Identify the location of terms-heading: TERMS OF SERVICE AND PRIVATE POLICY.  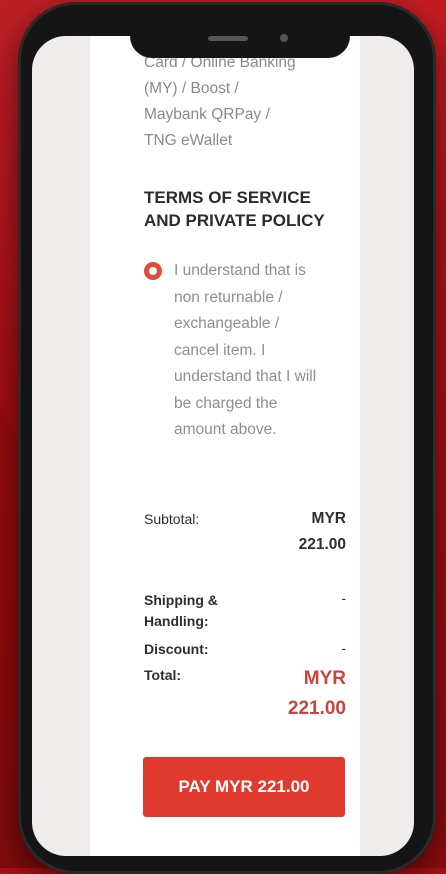
(249, 209).